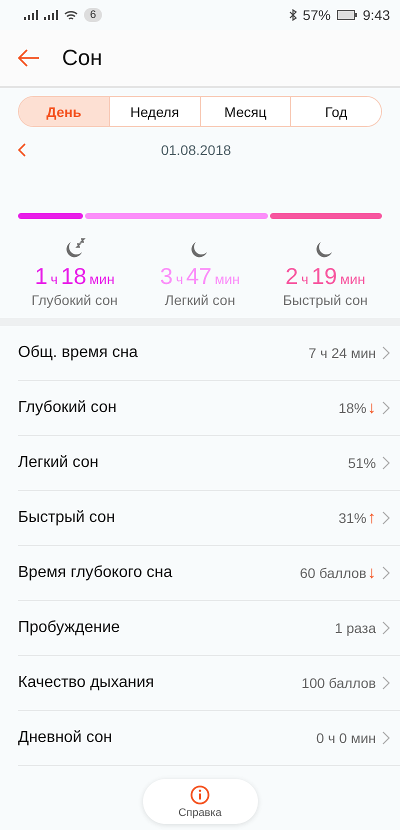 The width and height of the screenshot is (400, 830). Describe the element at coordinates (346, 738) in the screenshot. I see `row-value: 0 ч 0 мин` at that location.